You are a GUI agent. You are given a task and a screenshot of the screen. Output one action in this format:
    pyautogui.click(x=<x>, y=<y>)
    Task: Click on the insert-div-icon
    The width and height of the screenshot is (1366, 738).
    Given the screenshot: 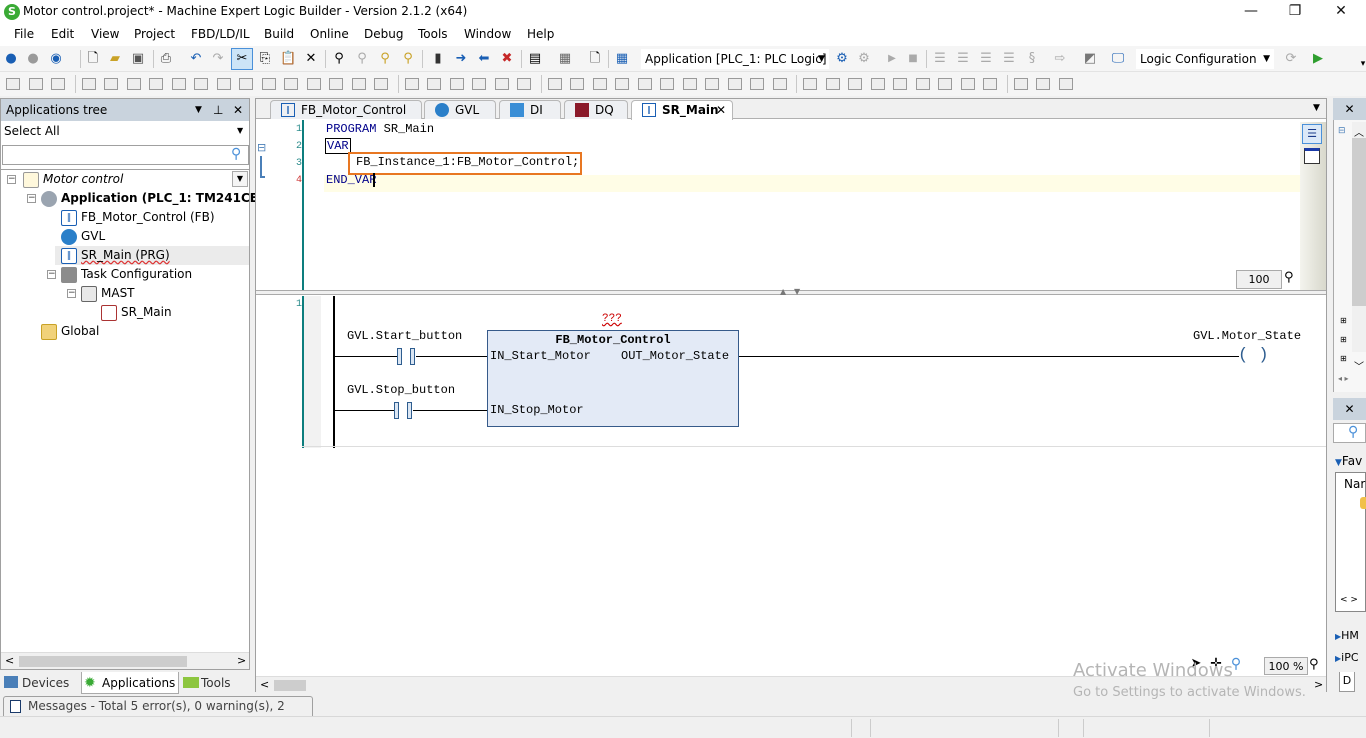 What is the action you would take?
    pyautogui.click(x=599, y=84)
    